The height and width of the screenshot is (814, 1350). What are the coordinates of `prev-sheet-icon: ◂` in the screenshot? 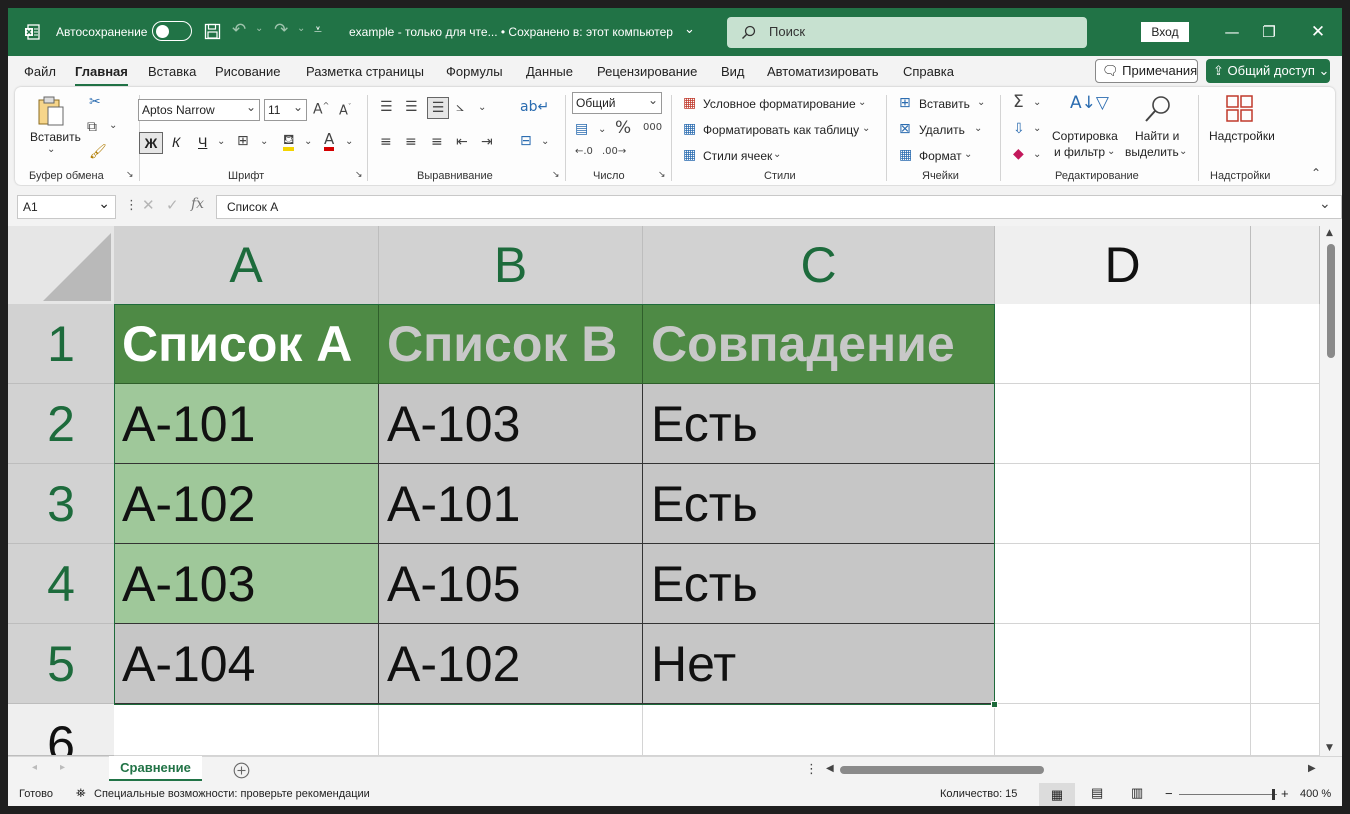 It's located at (34, 767).